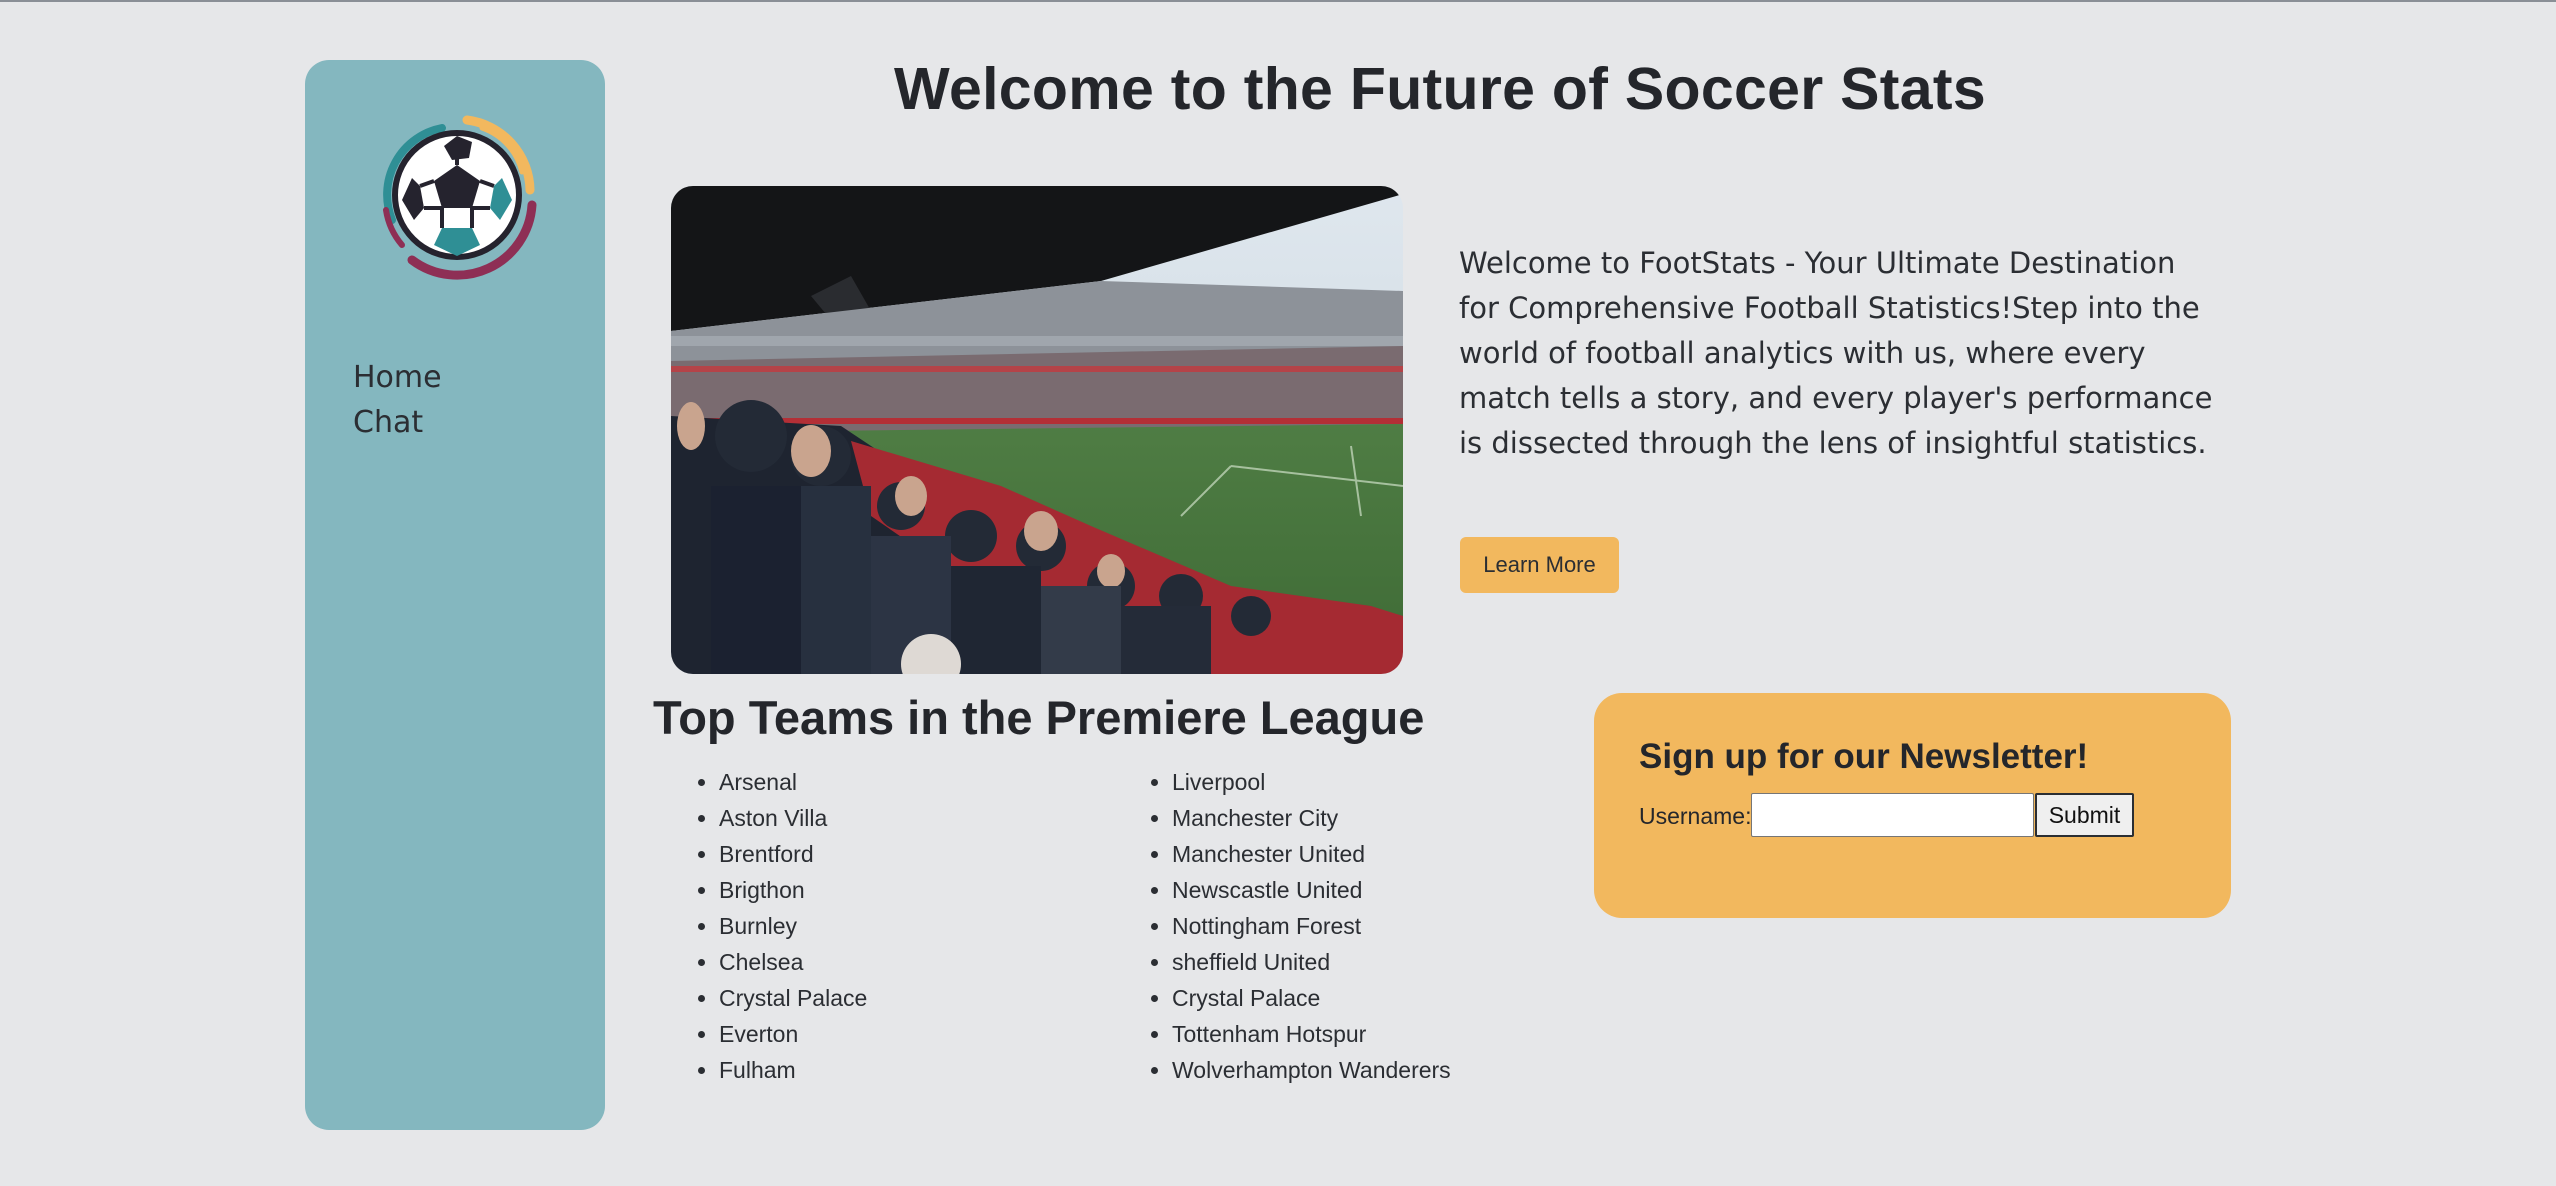  Describe the element at coordinates (1440, 89) in the screenshot. I see `page-title: Welcome to the Future of Soccer Stats` at that location.